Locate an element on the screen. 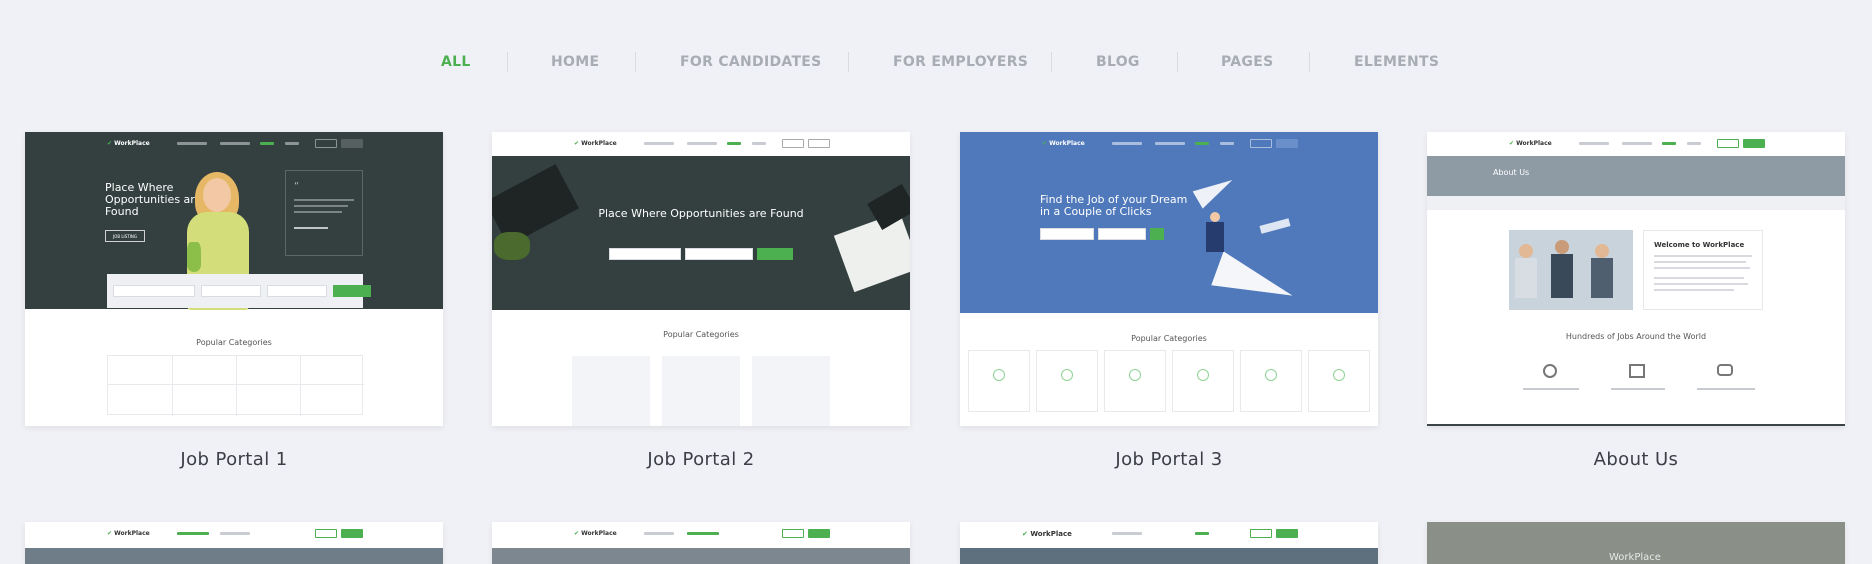  mini-logo: WorkPlace is located at coordinates (1635, 557).